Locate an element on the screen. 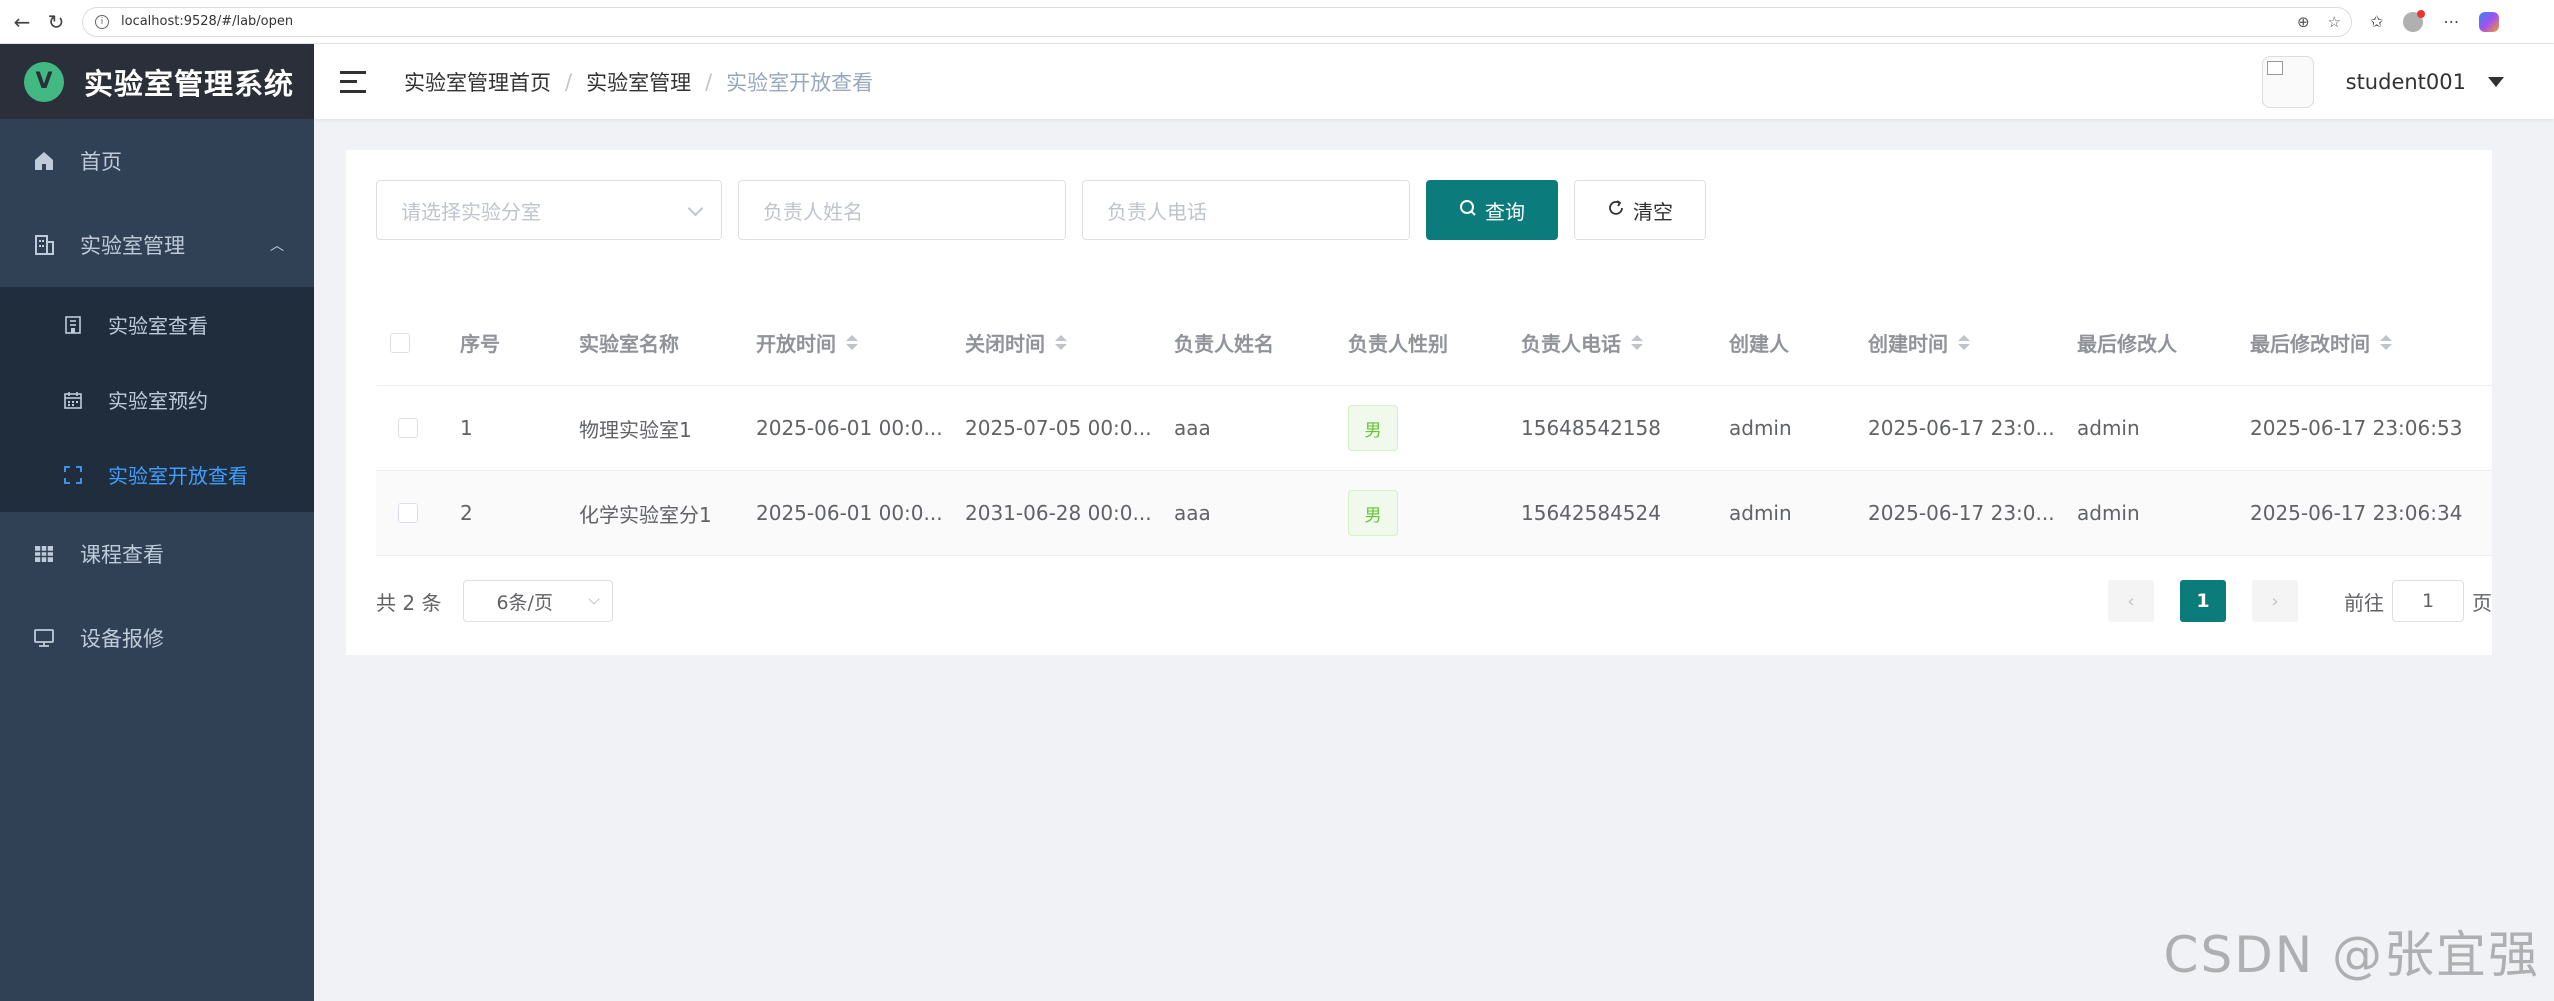 Image resolution: width=2554 pixels, height=1001 pixels. page-size-select: 6条/页 is located at coordinates (538, 601).